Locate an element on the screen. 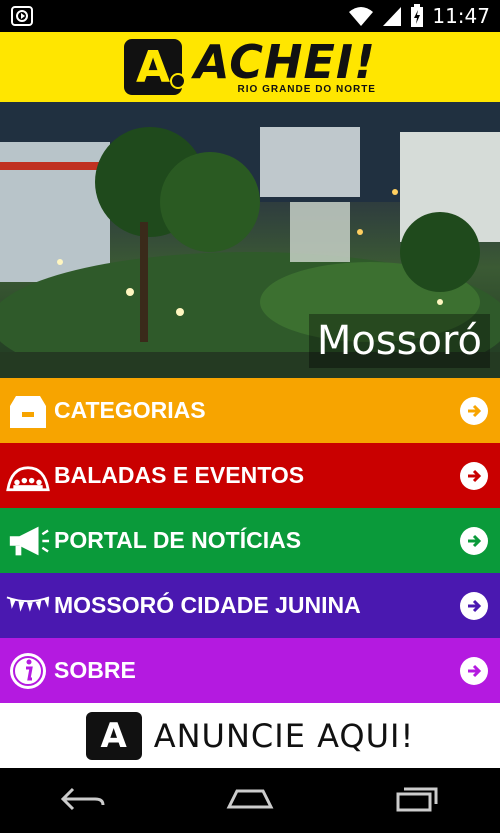  advertise-banner: A ANUNCIE AQUI! is located at coordinates (250, 735).